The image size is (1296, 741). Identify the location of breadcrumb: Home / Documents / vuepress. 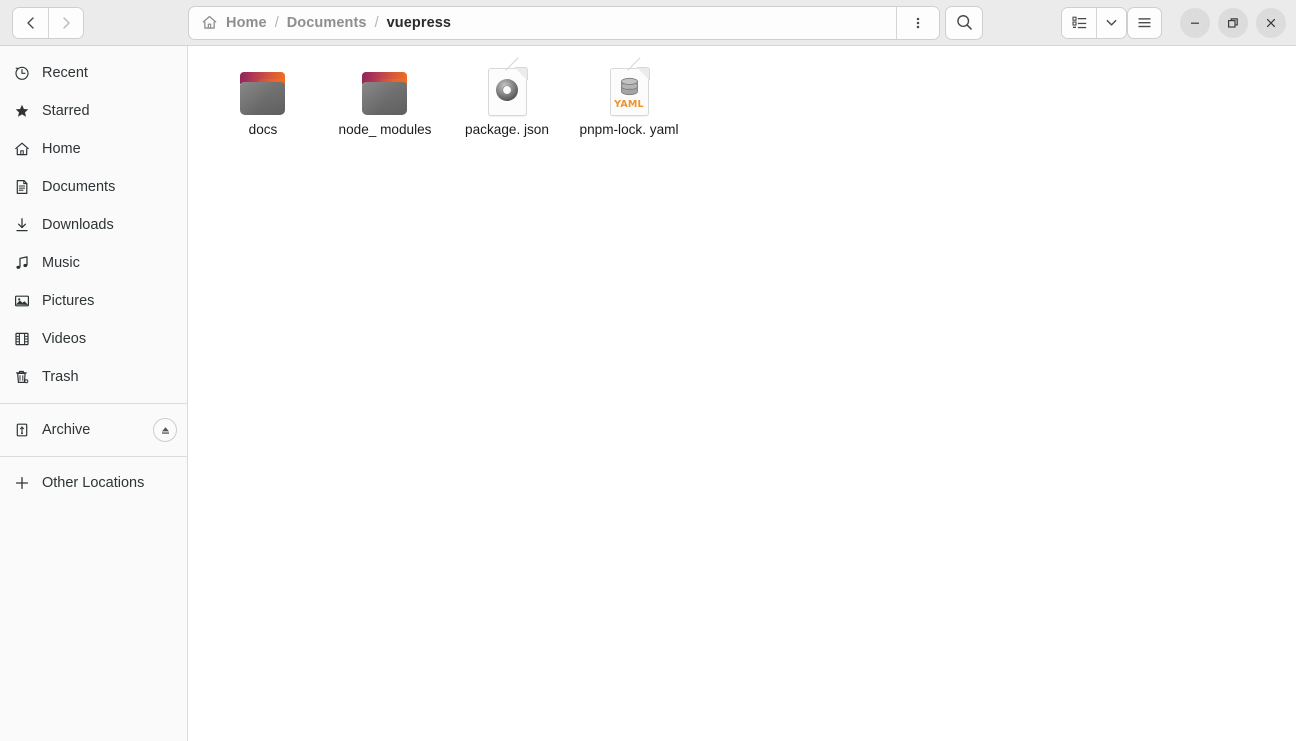
(542, 23).